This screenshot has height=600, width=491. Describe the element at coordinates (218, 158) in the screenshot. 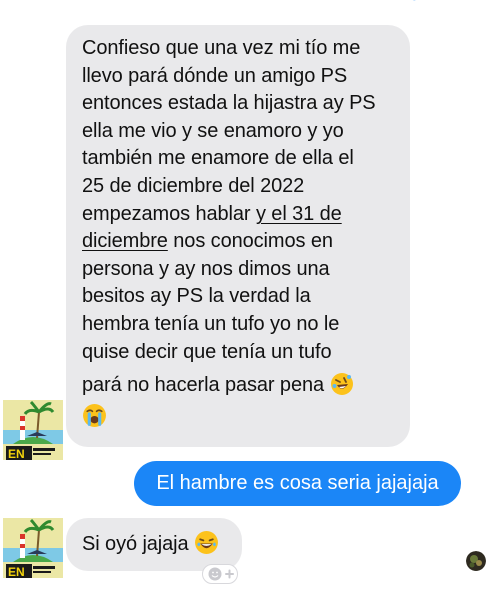

I see `message-line: también me enamore de ella el` at that location.